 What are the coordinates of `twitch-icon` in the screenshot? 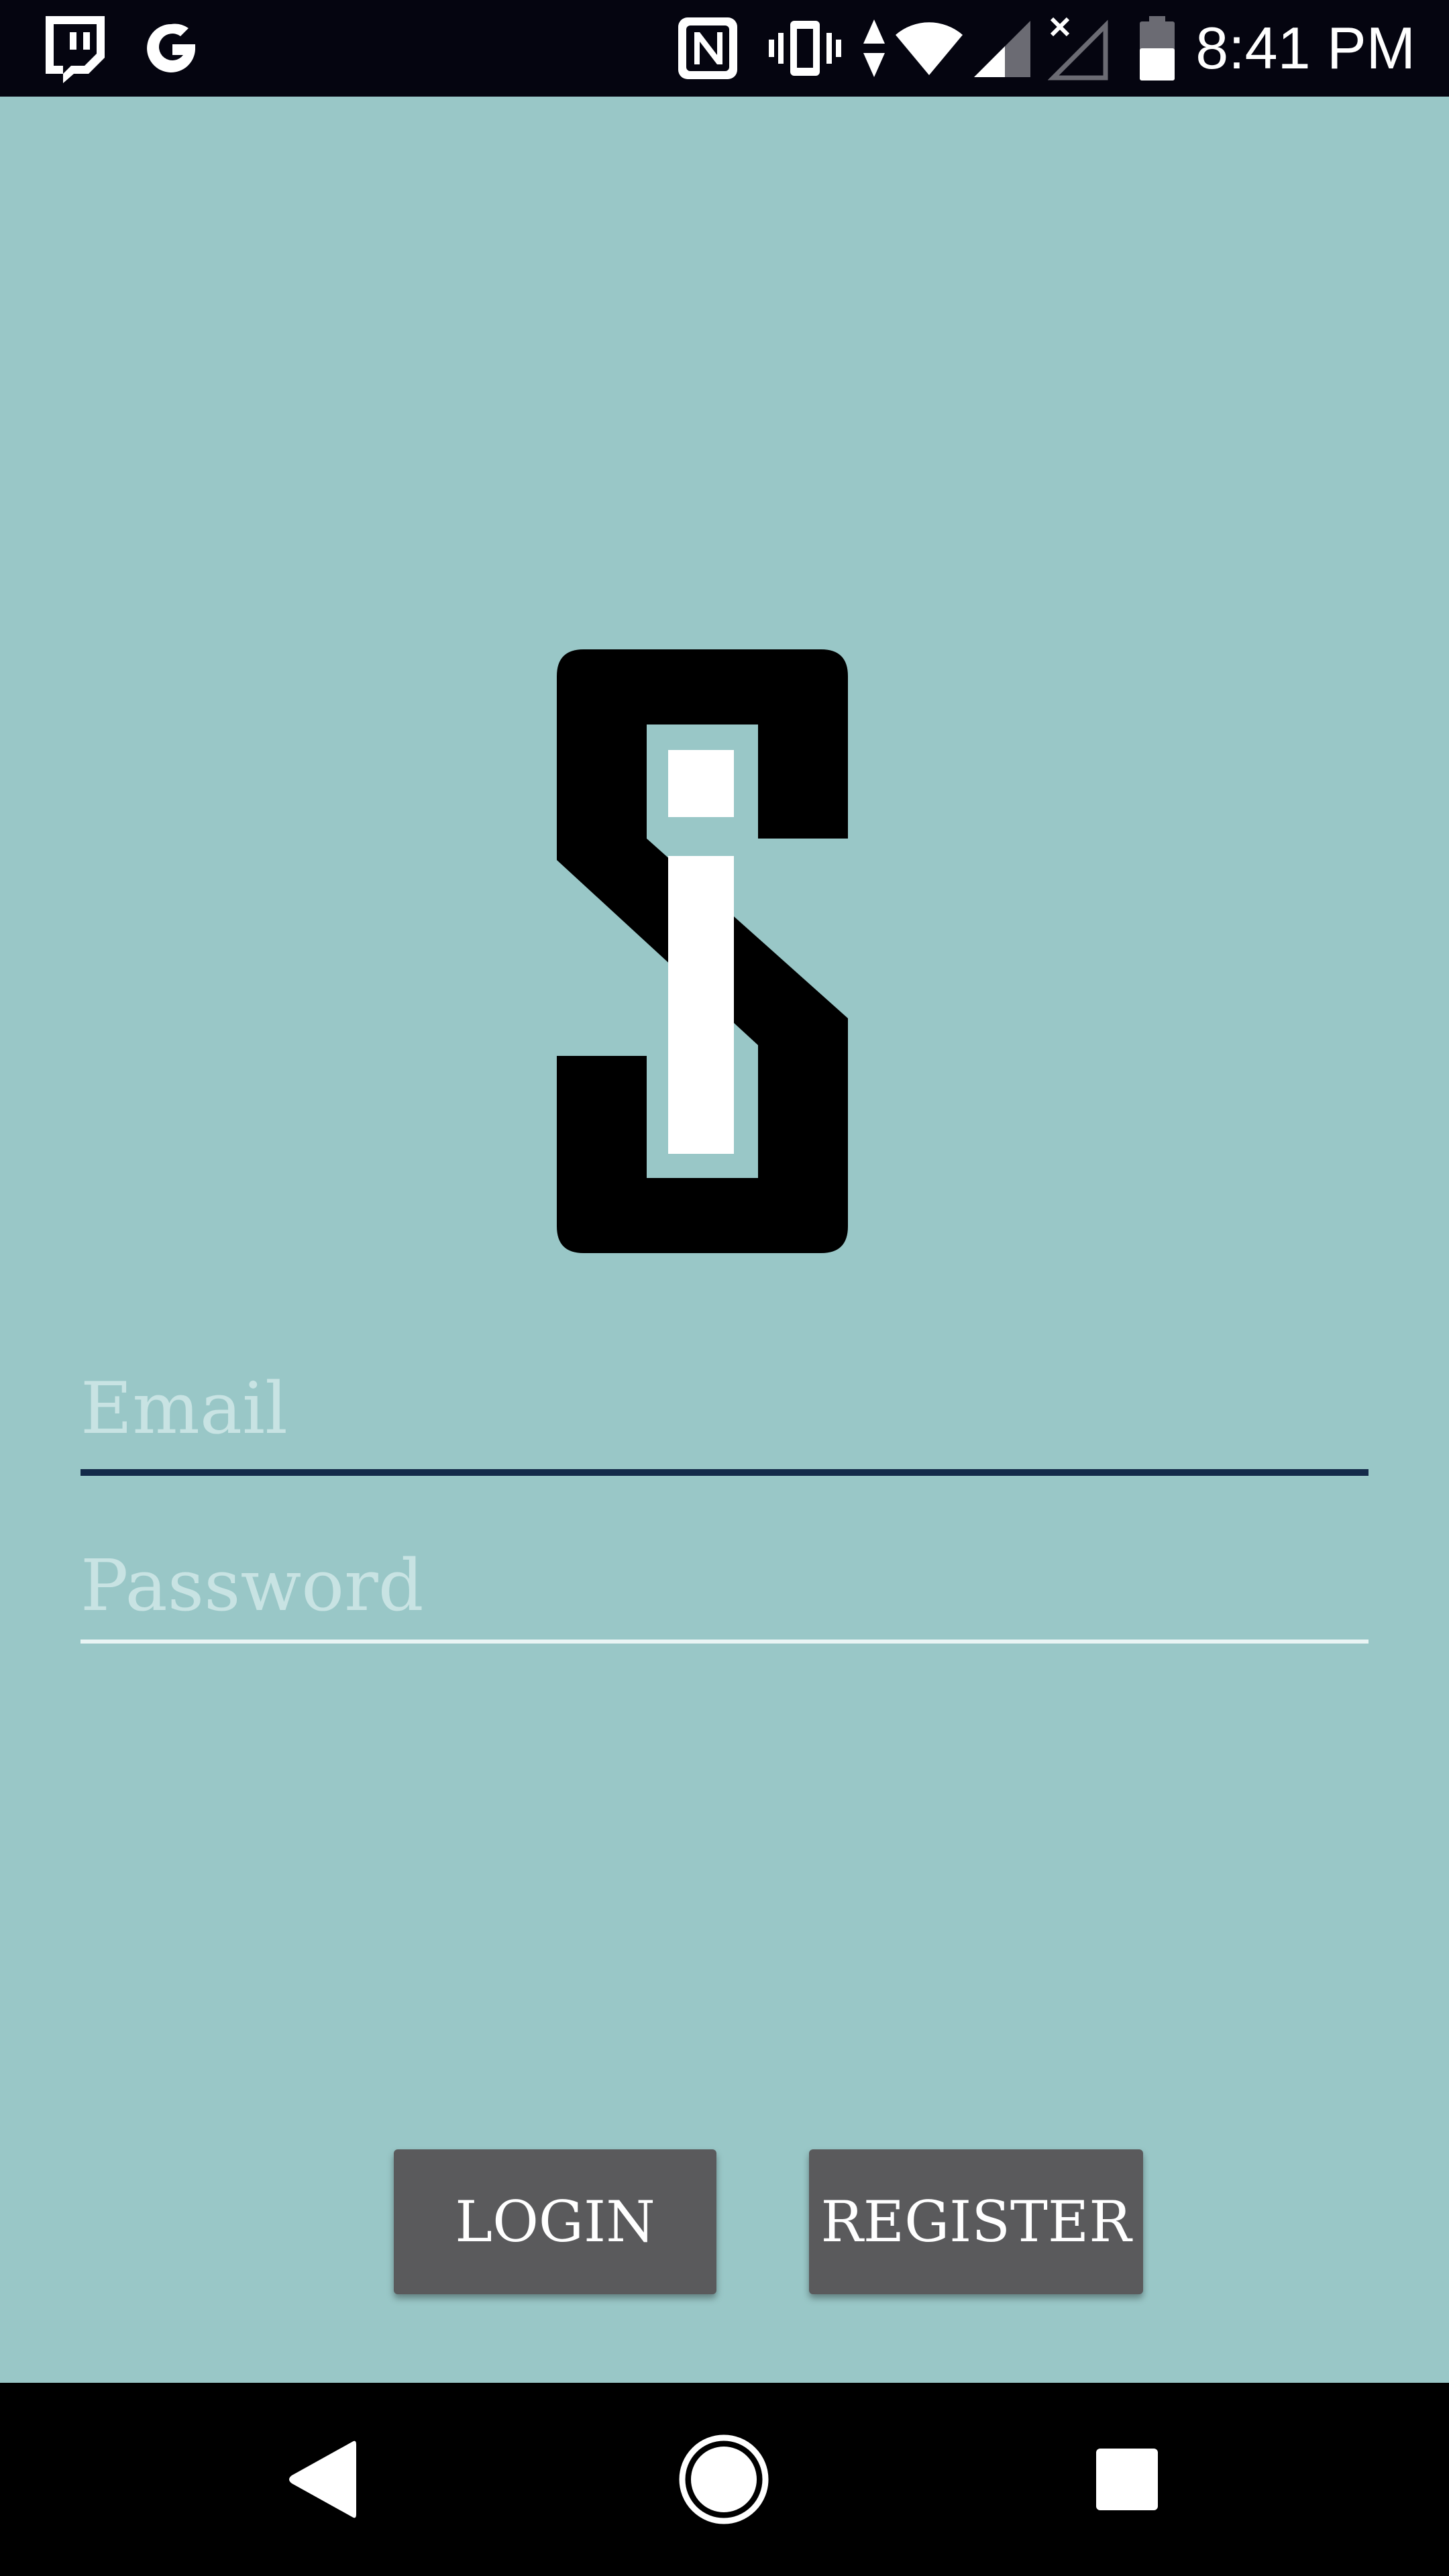 It's located at (74, 48).